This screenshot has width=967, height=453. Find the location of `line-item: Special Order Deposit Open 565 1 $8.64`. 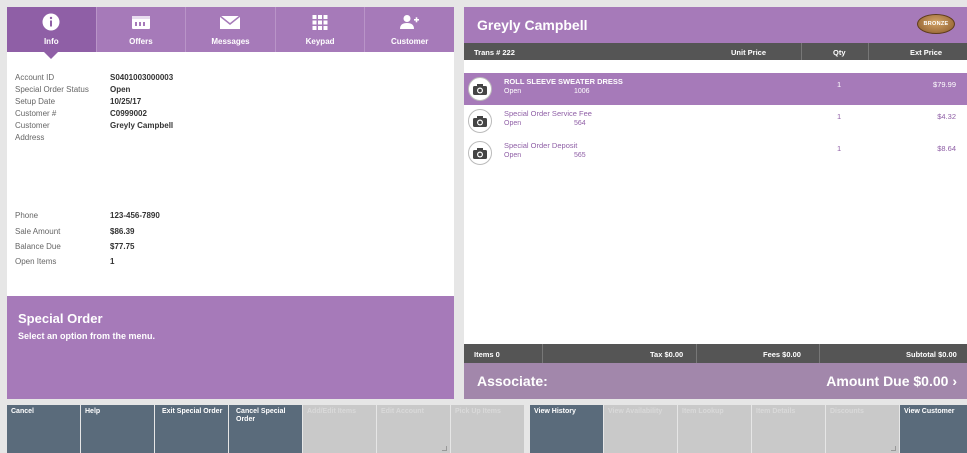

line-item: Special Order Deposit Open 565 1 $8.64 is located at coordinates (715, 153).